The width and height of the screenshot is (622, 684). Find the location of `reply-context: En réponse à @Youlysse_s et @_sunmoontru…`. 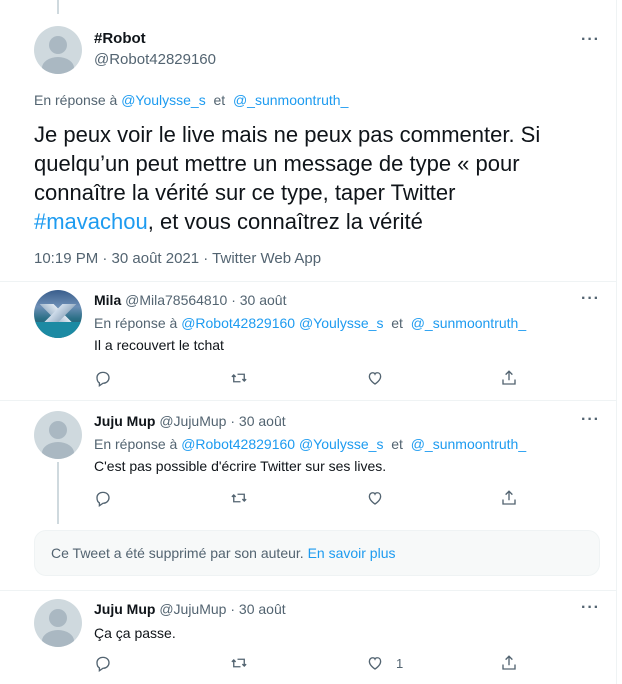

reply-context: En réponse à @Youlysse_s et @_sunmoontru… is located at coordinates (191, 100).